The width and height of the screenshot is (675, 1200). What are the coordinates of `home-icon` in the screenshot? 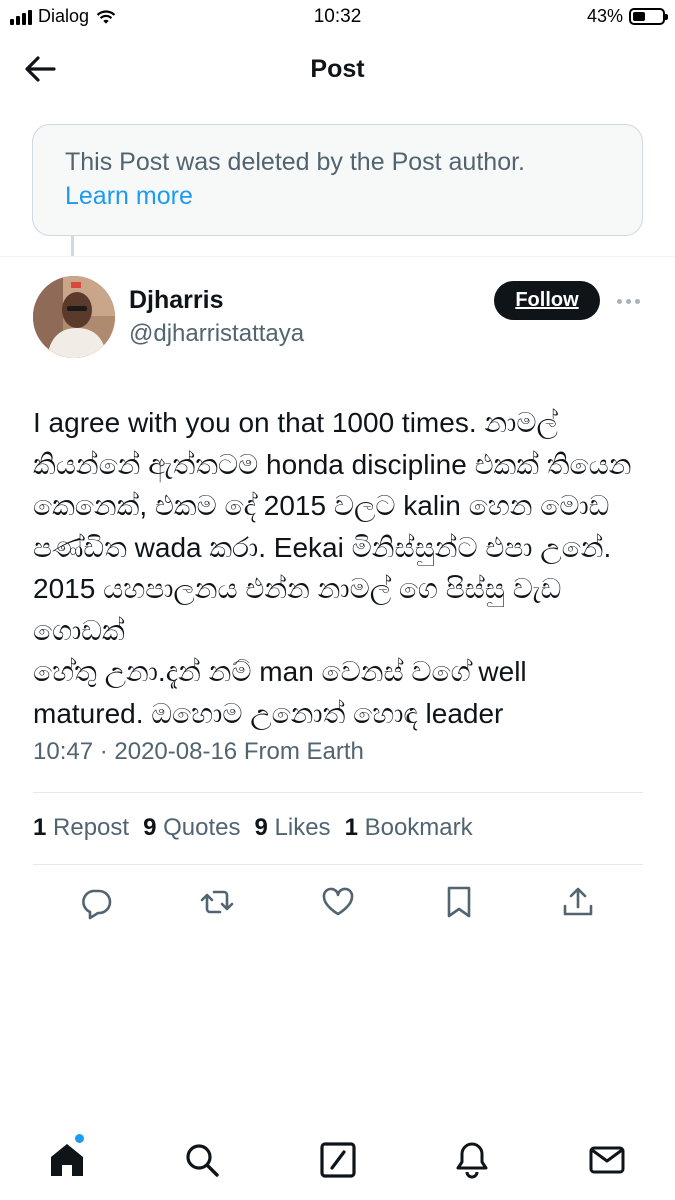 It's located at (67, 1160).